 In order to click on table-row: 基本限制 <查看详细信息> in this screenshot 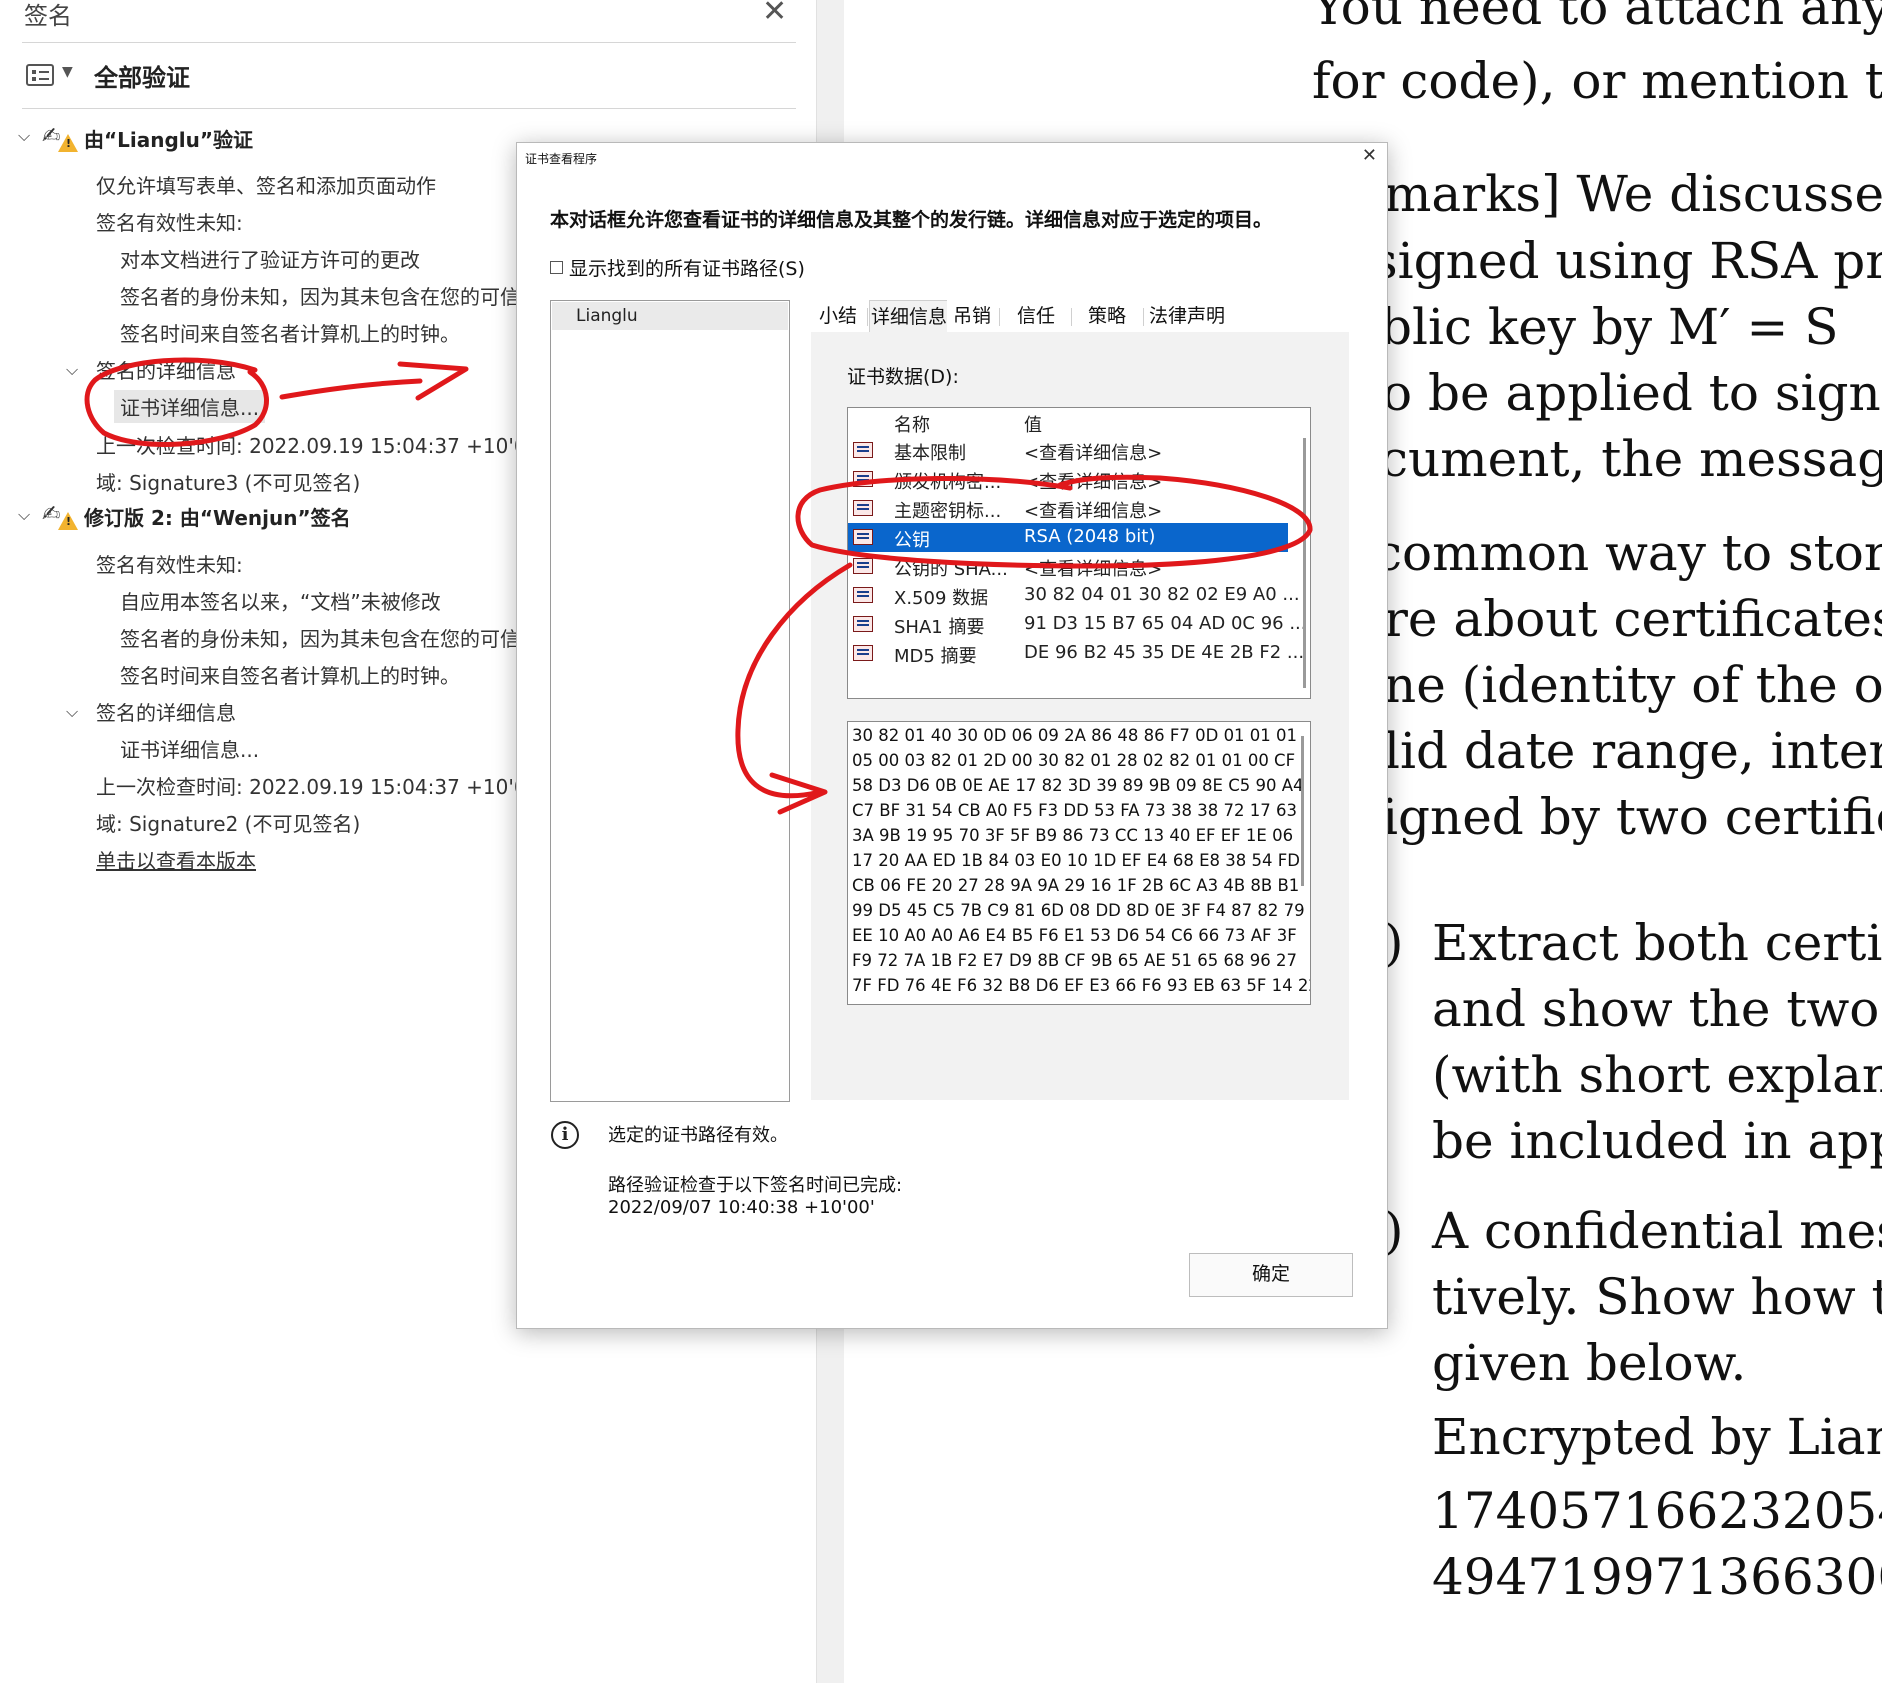, I will do `click(1068, 450)`.